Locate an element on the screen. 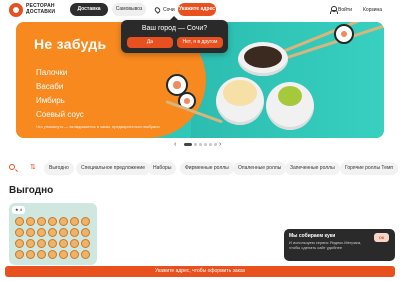 Image resolution: width=400 pixels, height=281 pixels. rating-badge: ★ 4 is located at coordinates (18, 210).